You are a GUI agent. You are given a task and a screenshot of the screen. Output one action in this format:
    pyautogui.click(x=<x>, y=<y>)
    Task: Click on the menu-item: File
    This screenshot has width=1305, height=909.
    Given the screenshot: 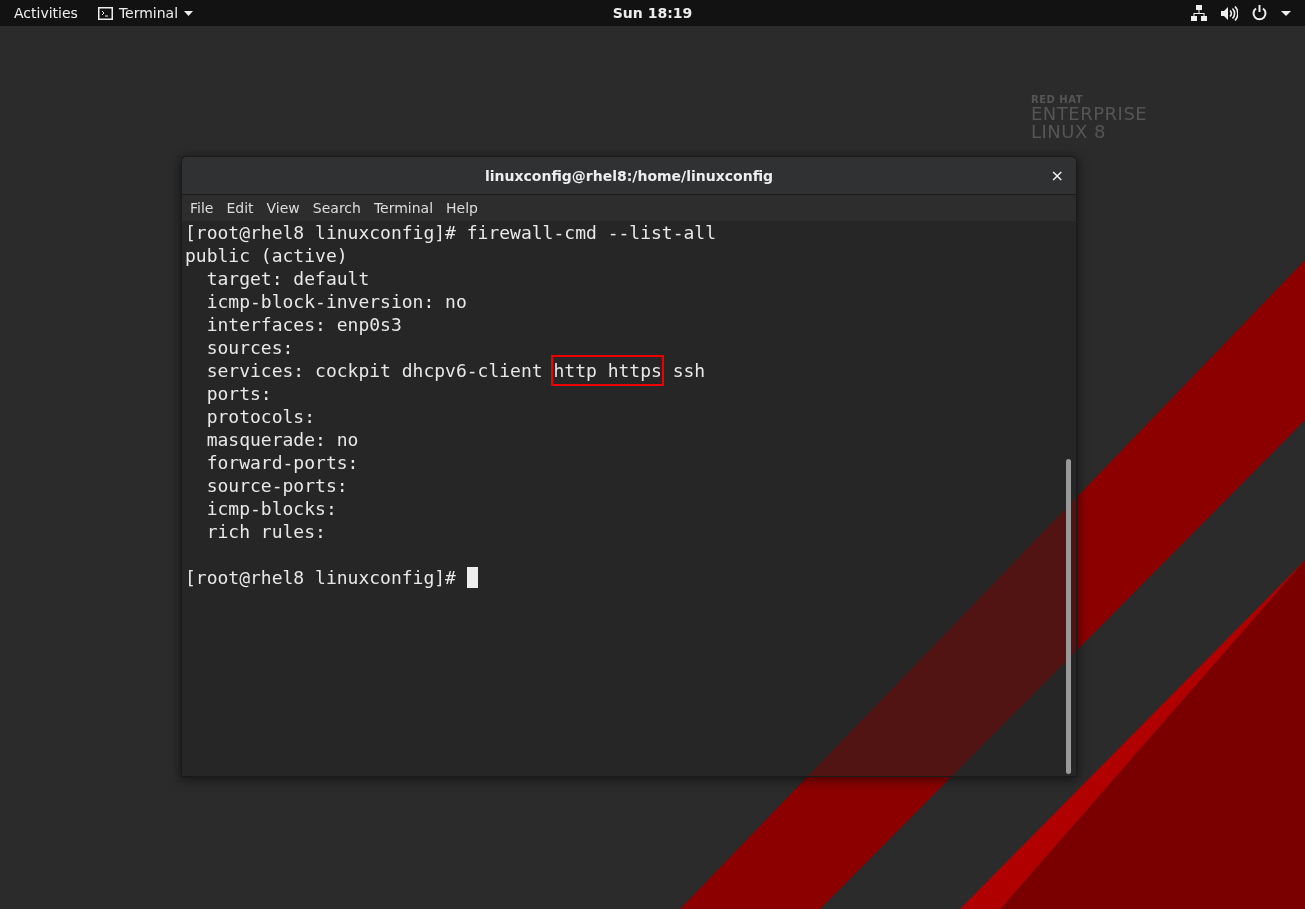 What is the action you would take?
    pyautogui.click(x=205, y=208)
    